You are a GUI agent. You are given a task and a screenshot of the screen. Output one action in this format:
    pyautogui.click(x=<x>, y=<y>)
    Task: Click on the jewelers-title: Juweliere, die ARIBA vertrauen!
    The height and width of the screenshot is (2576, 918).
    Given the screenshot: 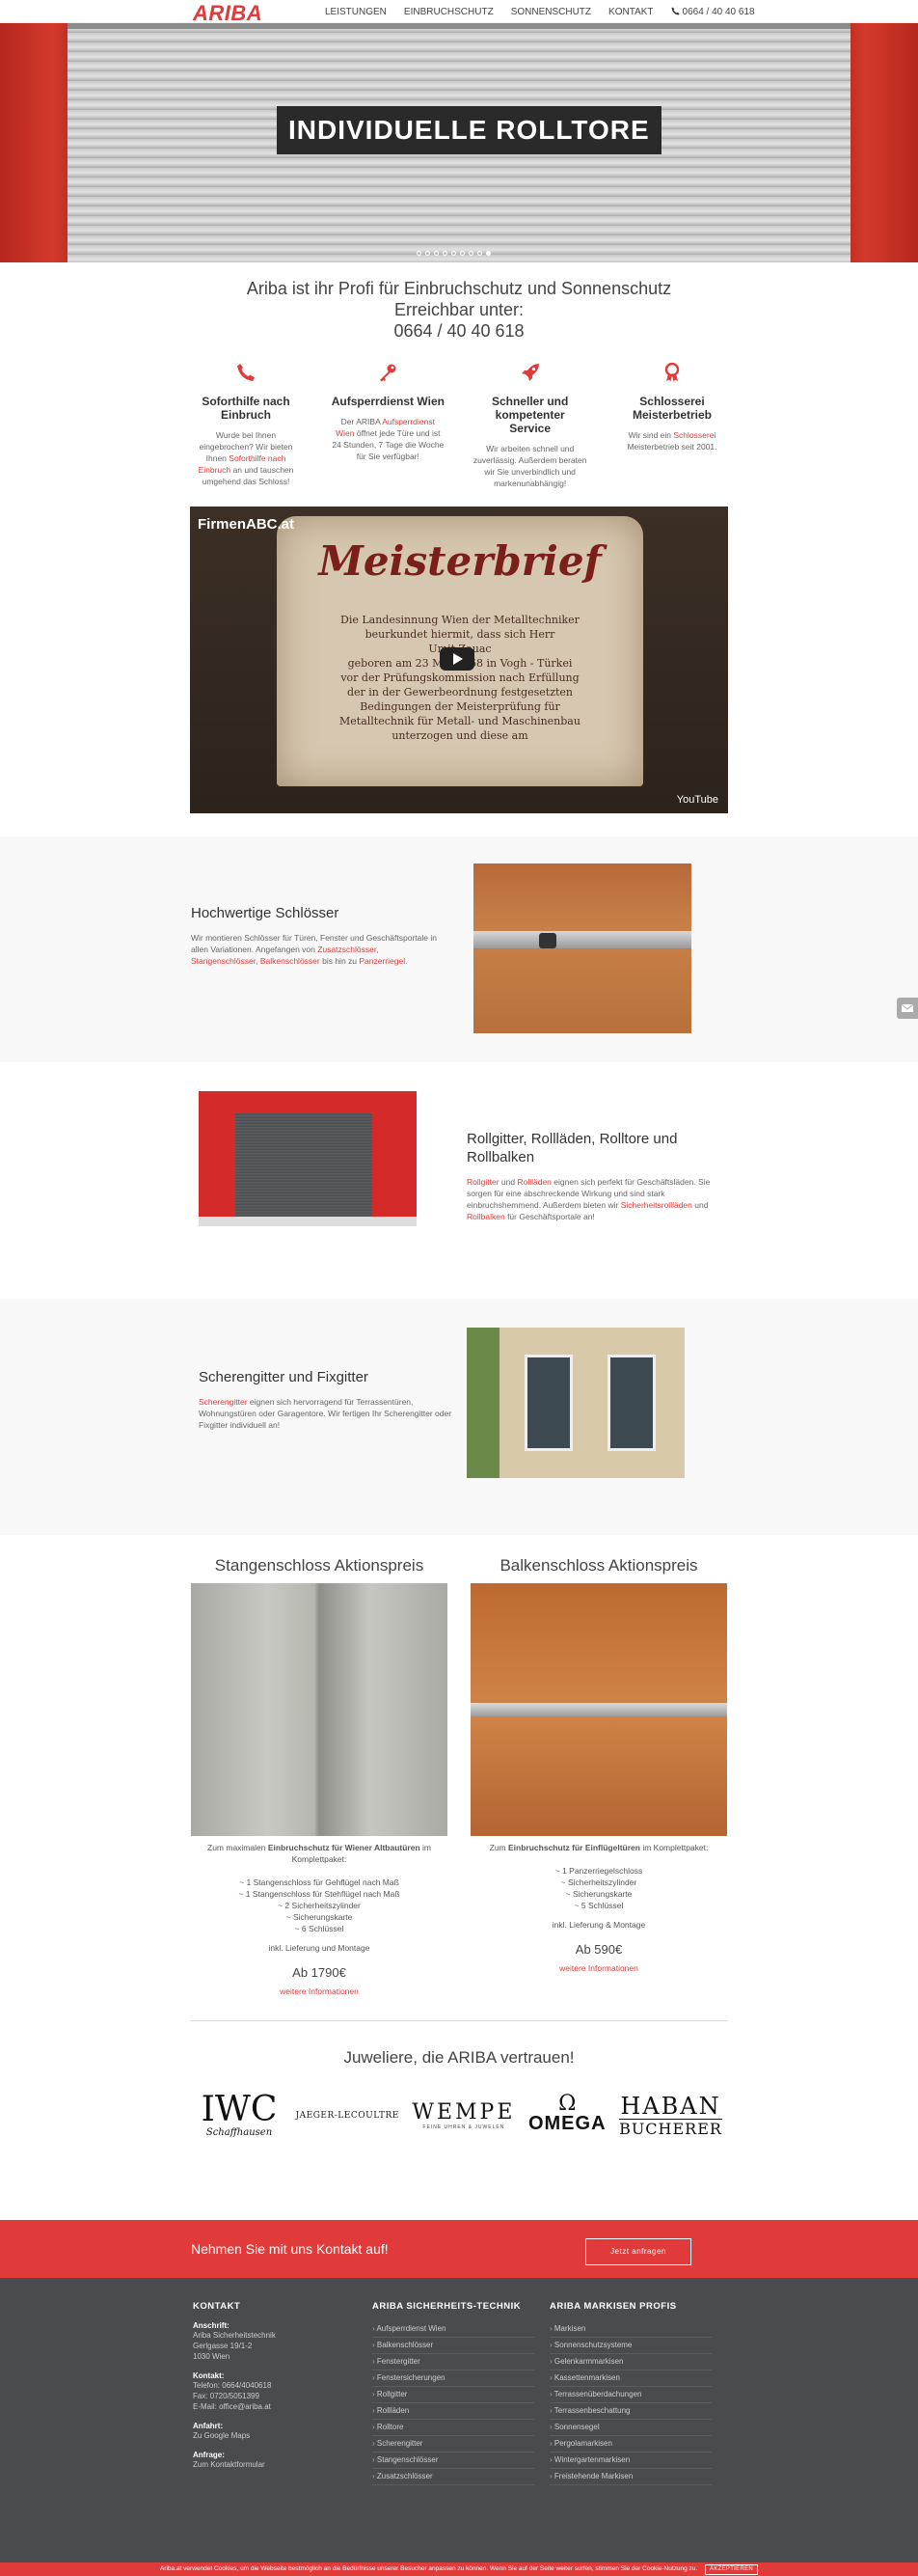 What is the action you would take?
    pyautogui.click(x=459, y=2058)
    